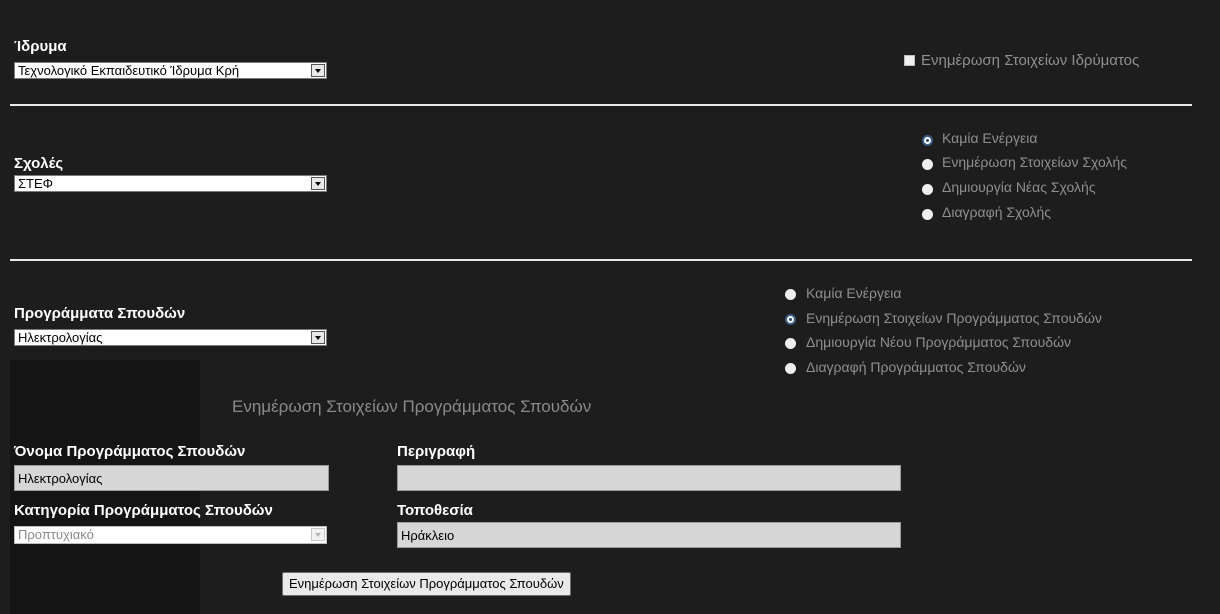 This screenshot has height=614, width=1220. I want to click on program-action-delete-radio, so click(790, 368).